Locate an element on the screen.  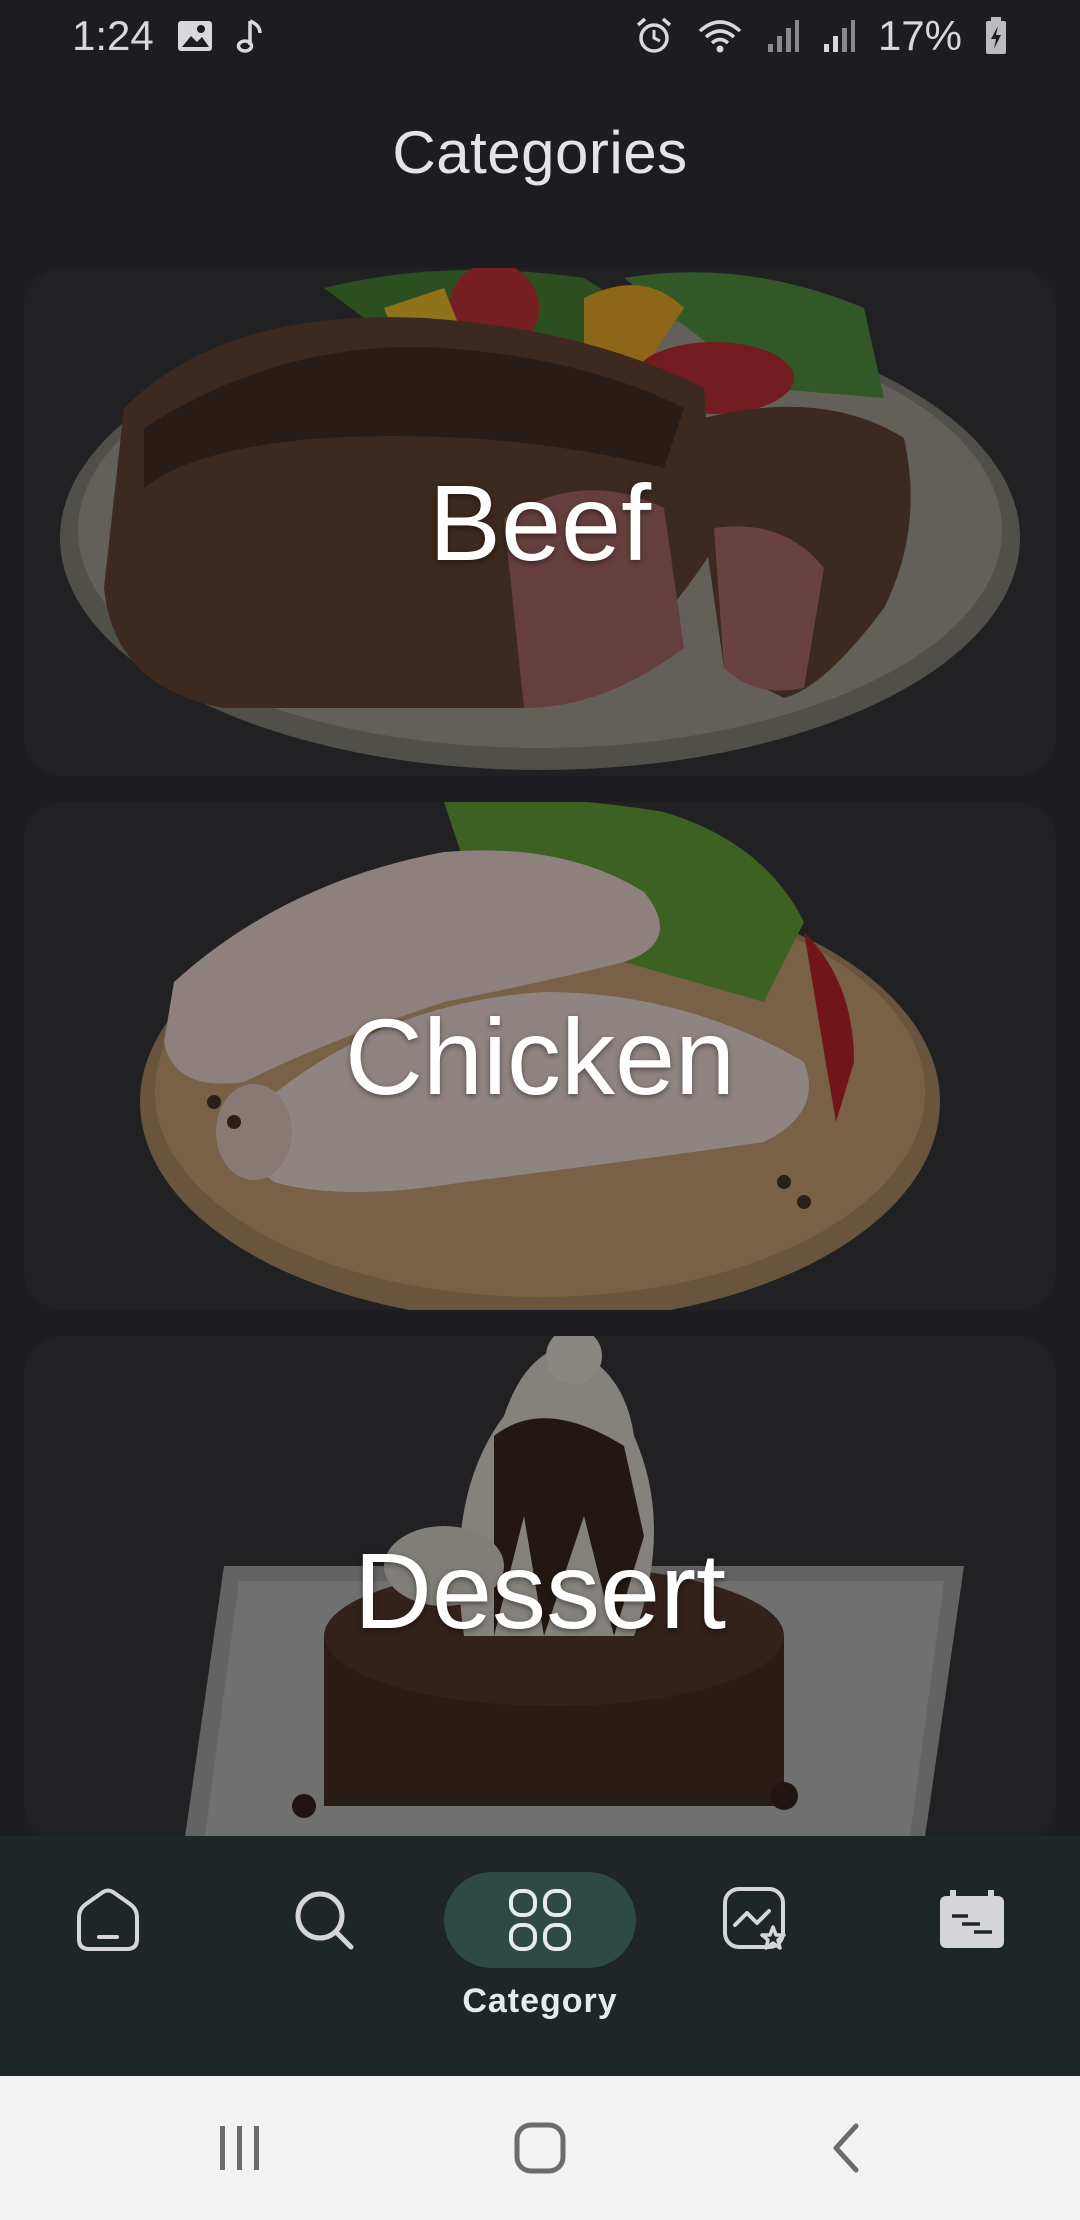
category-label: Chicken is located at coordinates (540, 1056).